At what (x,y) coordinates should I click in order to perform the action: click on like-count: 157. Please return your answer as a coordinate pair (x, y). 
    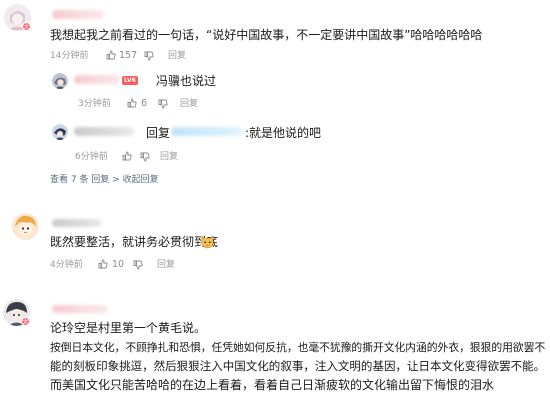
    Looking at the image, I should click on (128, 55).